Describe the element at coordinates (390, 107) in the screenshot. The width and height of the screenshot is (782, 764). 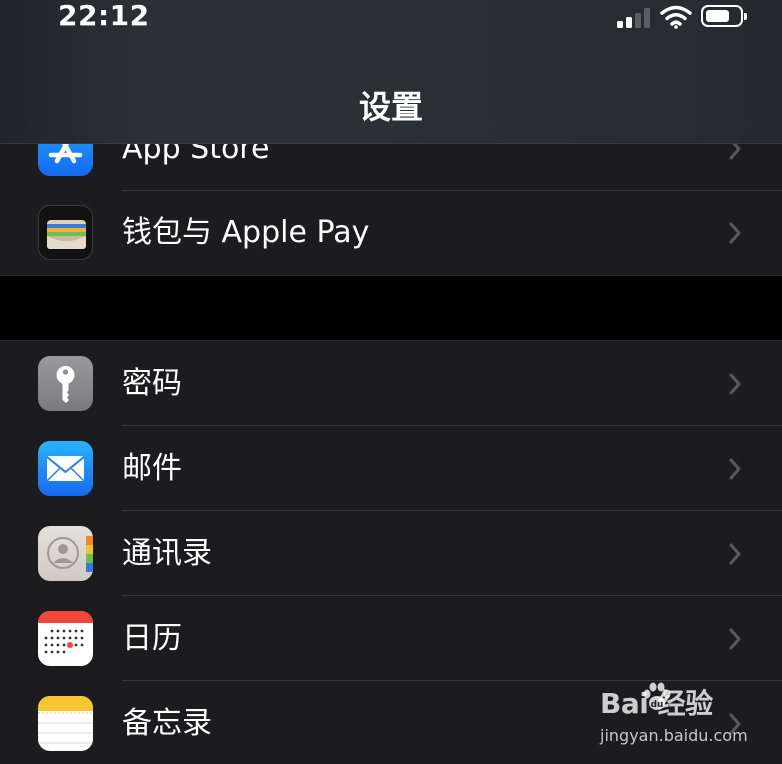
I see `page-title: 设置` at that location.